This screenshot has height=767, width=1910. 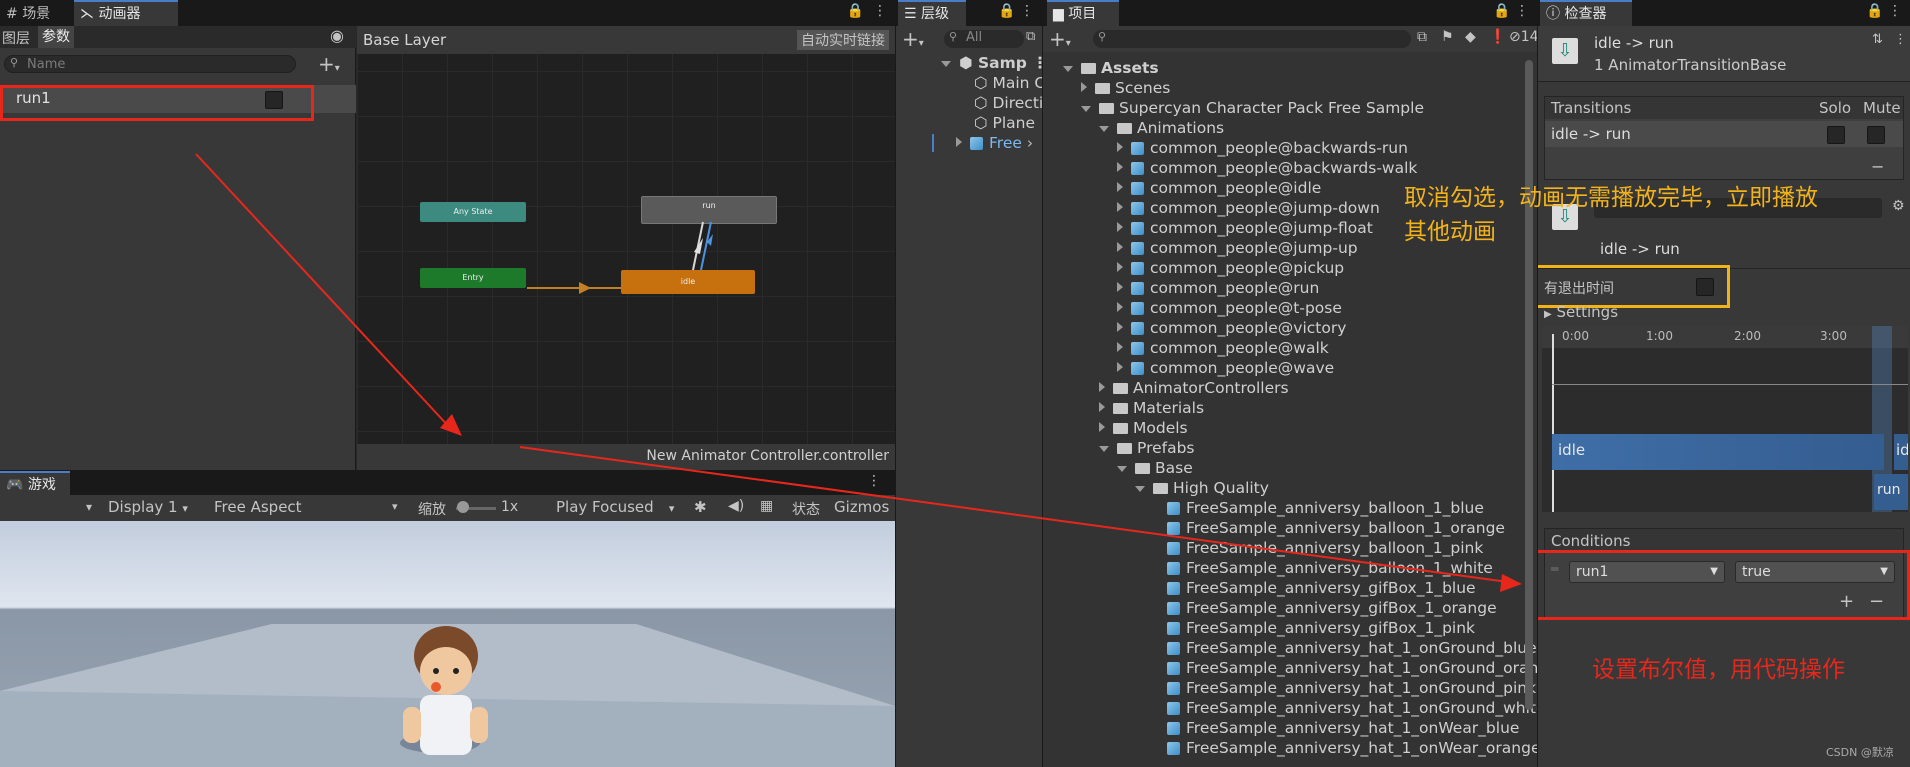 I want to click on project-item: common_people@jump-up, so click(x=1237, y=248).